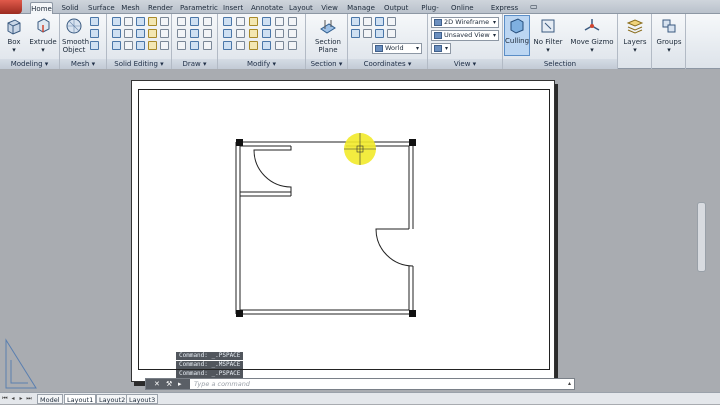 The width and height of the screenshot is (720, 405). I want to click on command-history-line: Command: _.MSPACE, so click(210, 365).